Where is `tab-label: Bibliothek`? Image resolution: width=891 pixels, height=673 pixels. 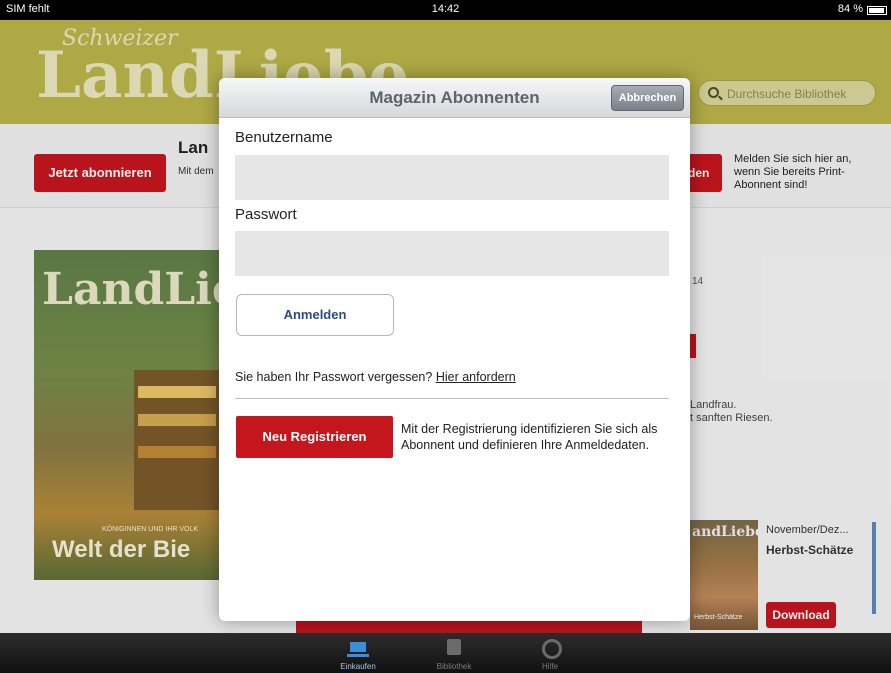
tab-label: Bibliothek is located at coordinates (454, 666).